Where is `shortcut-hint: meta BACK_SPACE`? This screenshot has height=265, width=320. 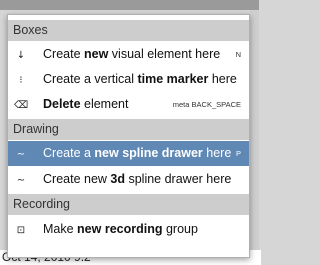 shortcut-hint: meta BACK_SPACE is located at coordinates (206, 104).